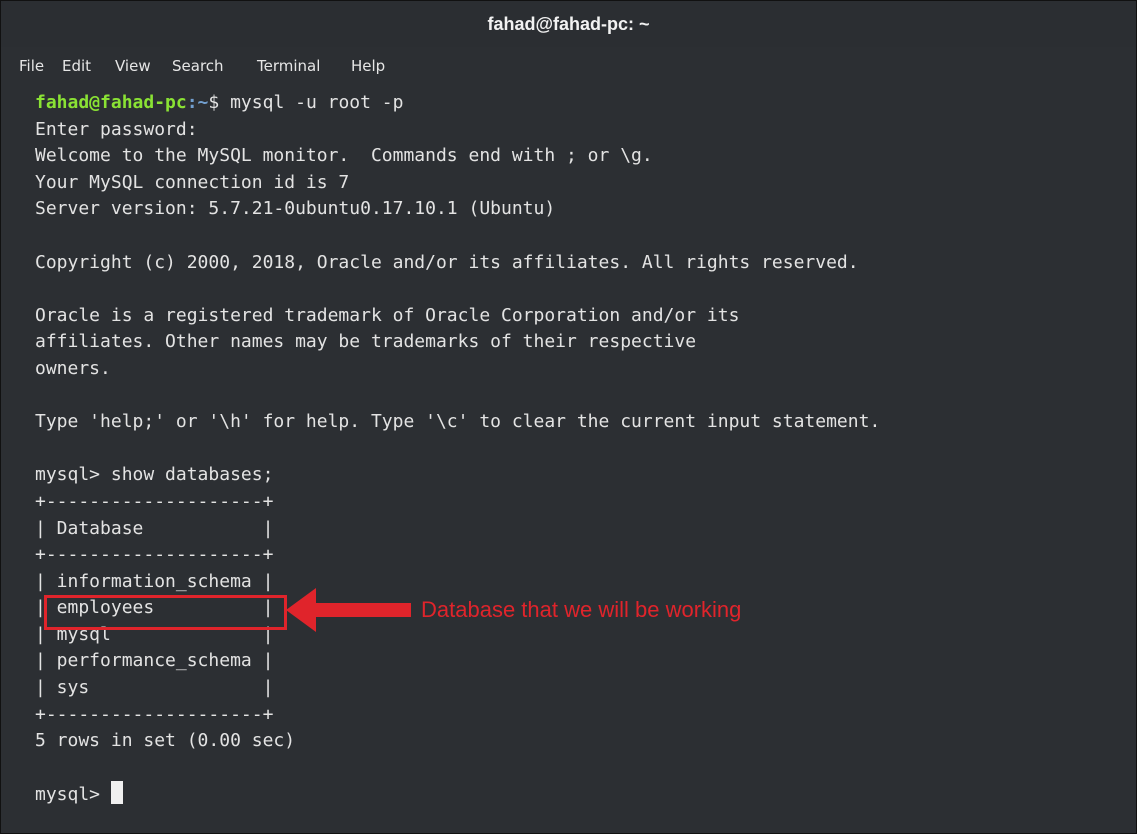 The width and height of the screenshot is (1137, 834). What do you see at coordinates (116, 793) in the screenshot?
I see `text-cursor` at bounding box center [116, 793].